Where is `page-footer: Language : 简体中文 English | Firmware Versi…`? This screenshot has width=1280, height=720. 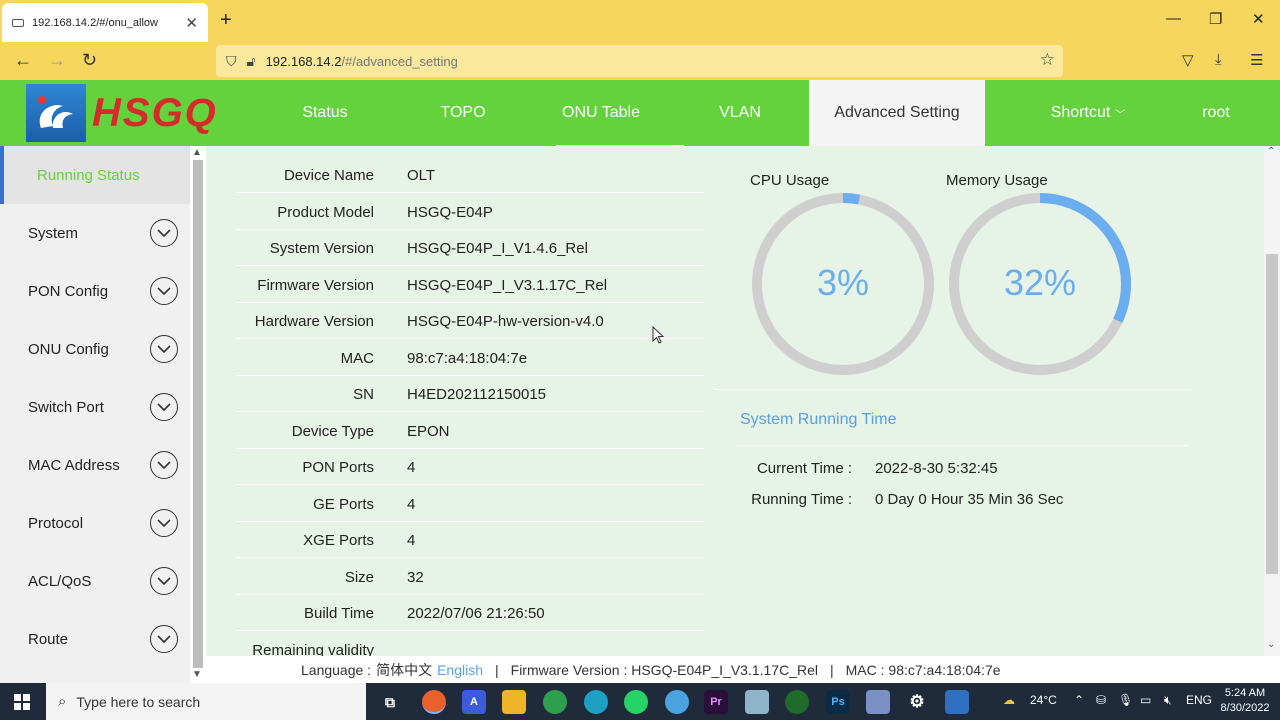
page-footer: Language : 简体中文 English | Firmware Versi… is located at coordinates (743, 669).